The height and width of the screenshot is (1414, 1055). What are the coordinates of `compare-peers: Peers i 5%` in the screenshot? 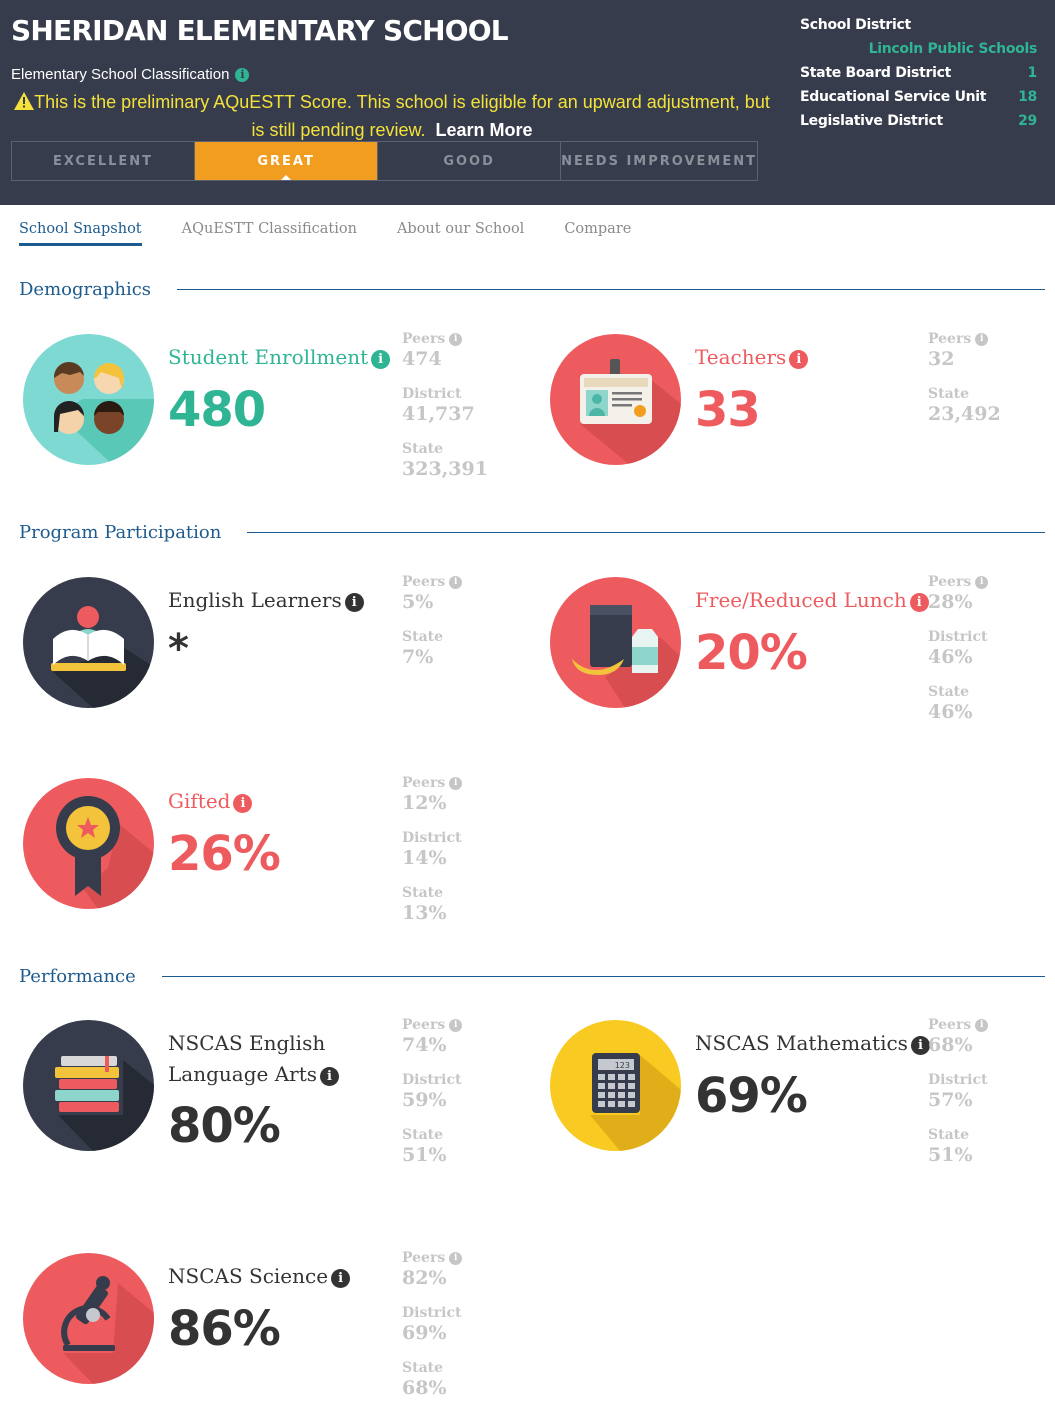 It's located at (432, 601).